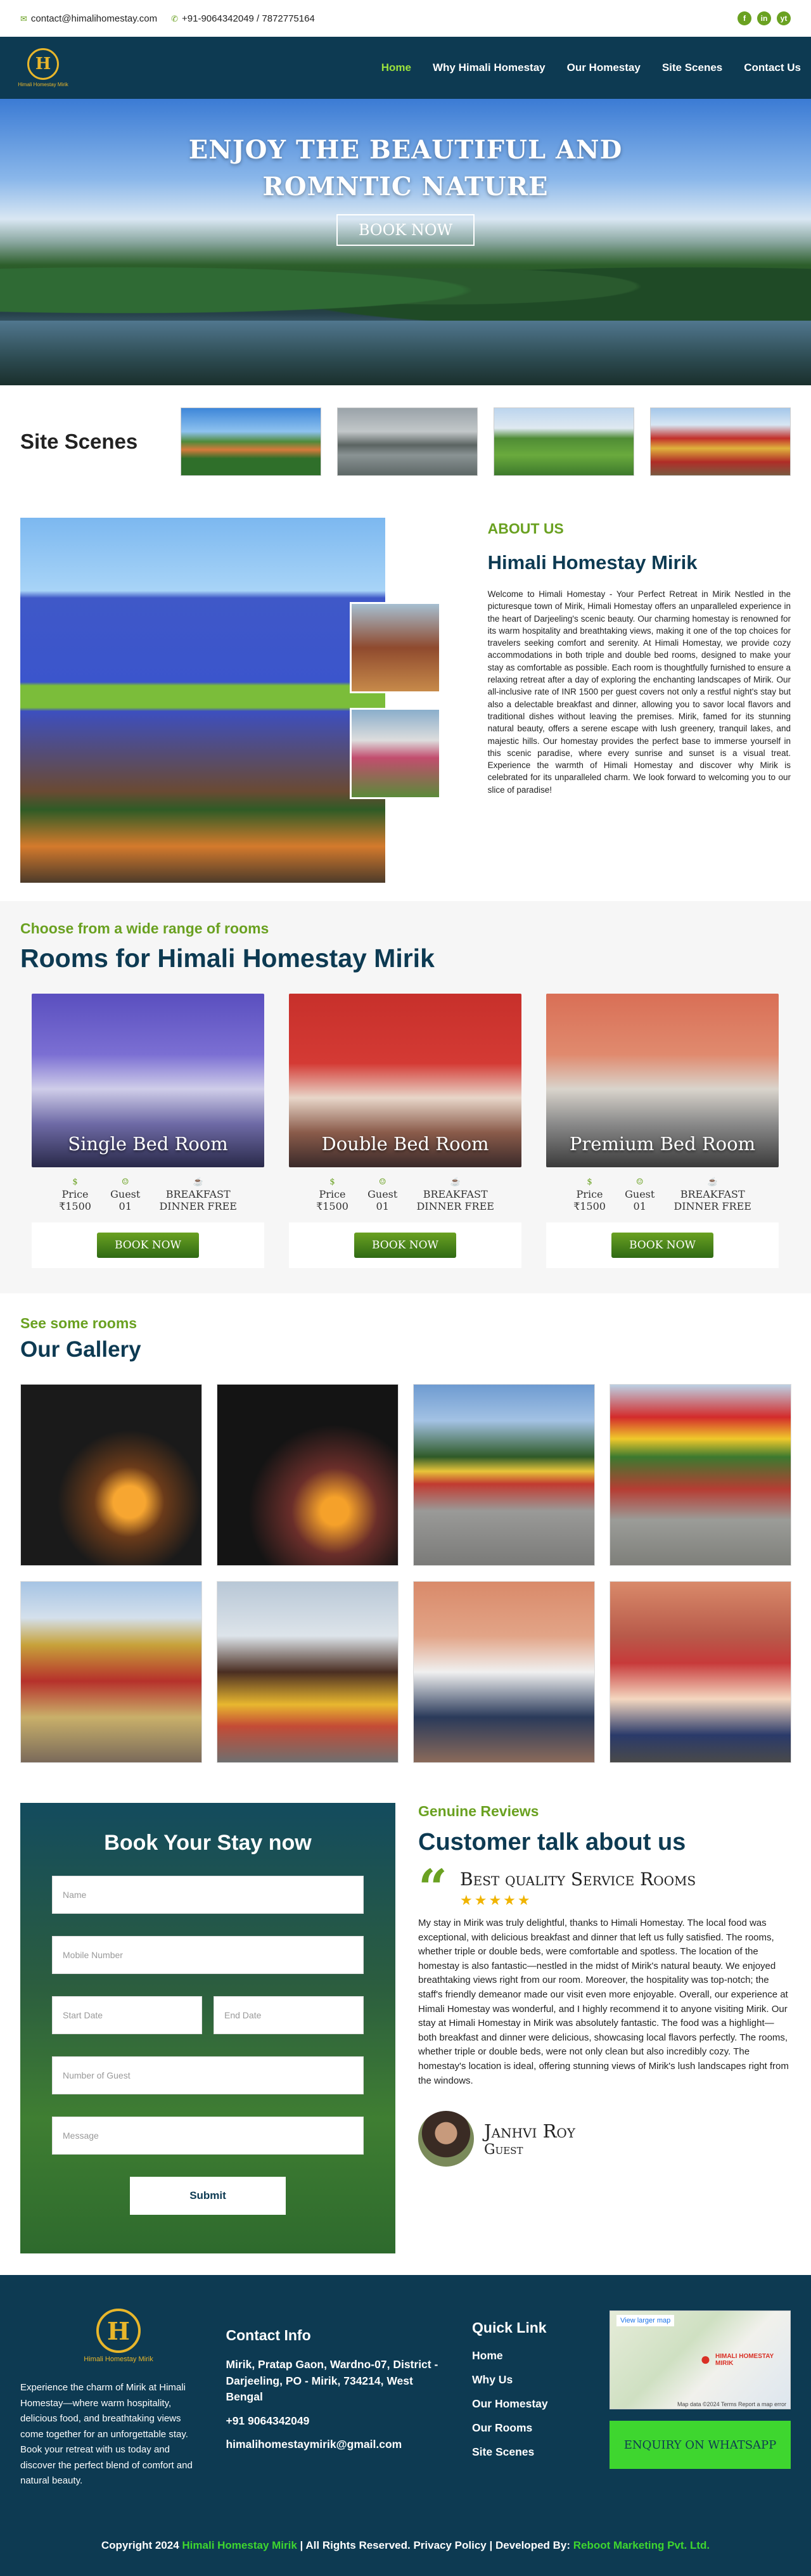  What do you see at coordinates (118, 2331) in the screenshot?
I see `logo-mark: H` at bounding box center [118, 2331].